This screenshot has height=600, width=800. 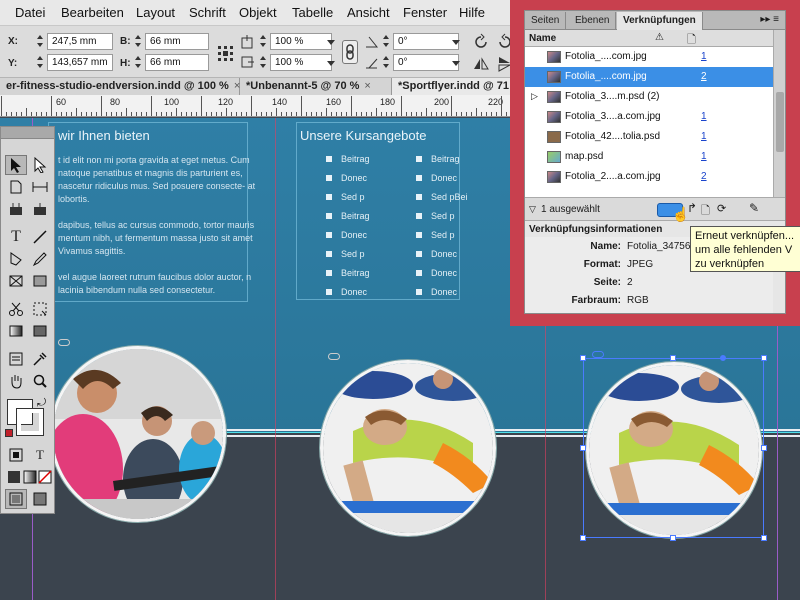 I want to click on rectangle-tool-icon, so click(x=40, y=281).